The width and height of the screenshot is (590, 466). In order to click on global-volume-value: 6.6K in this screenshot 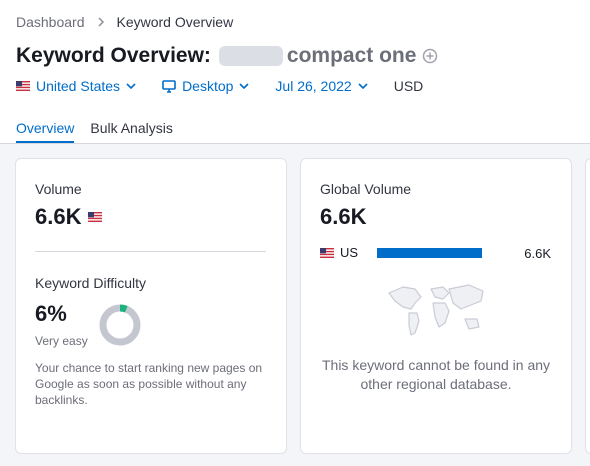, I will do `click(343, 216)`.